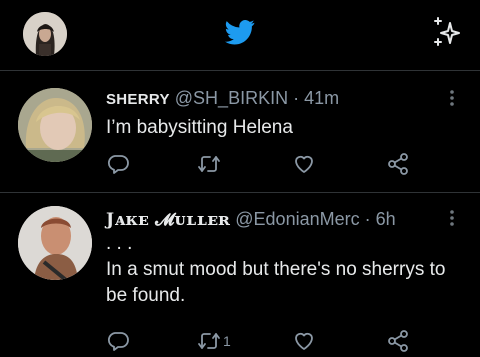 This screenshot has width=480, height=357. Describe the element at coordinates (240, 32) in the screenshot. I see `twitter-bird-icon` at that location.